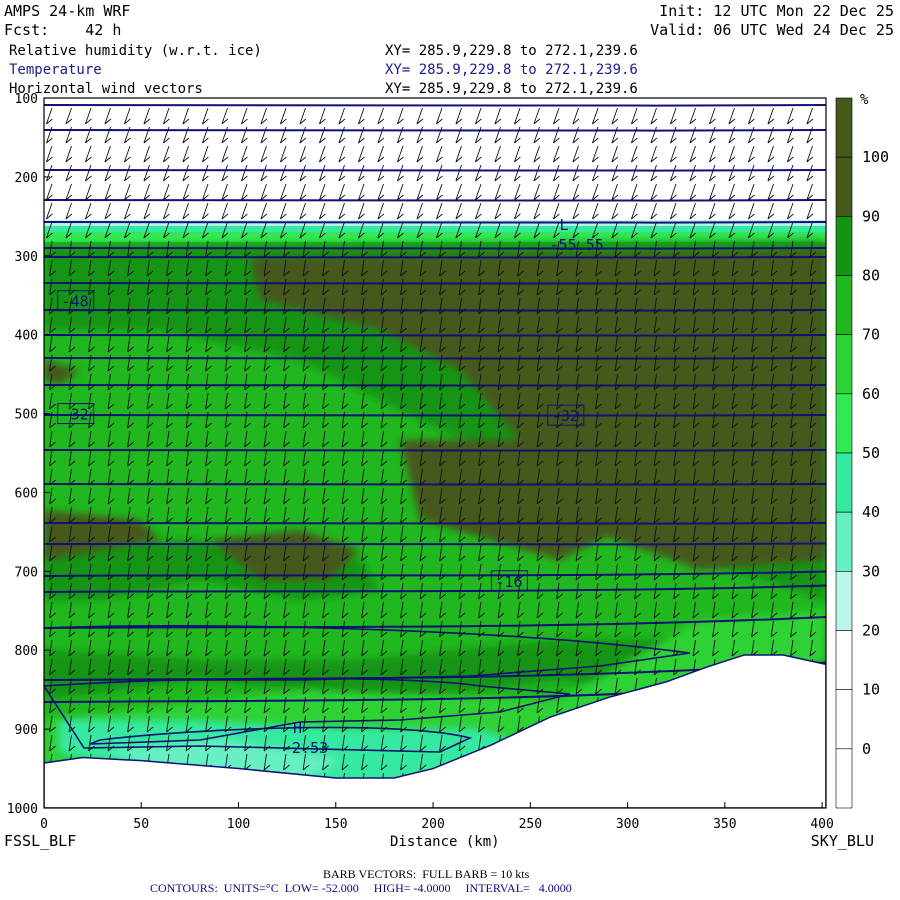 This screenshot has height=900, width=900. I want to click on contour-label-3: -16, so click(508, 582).